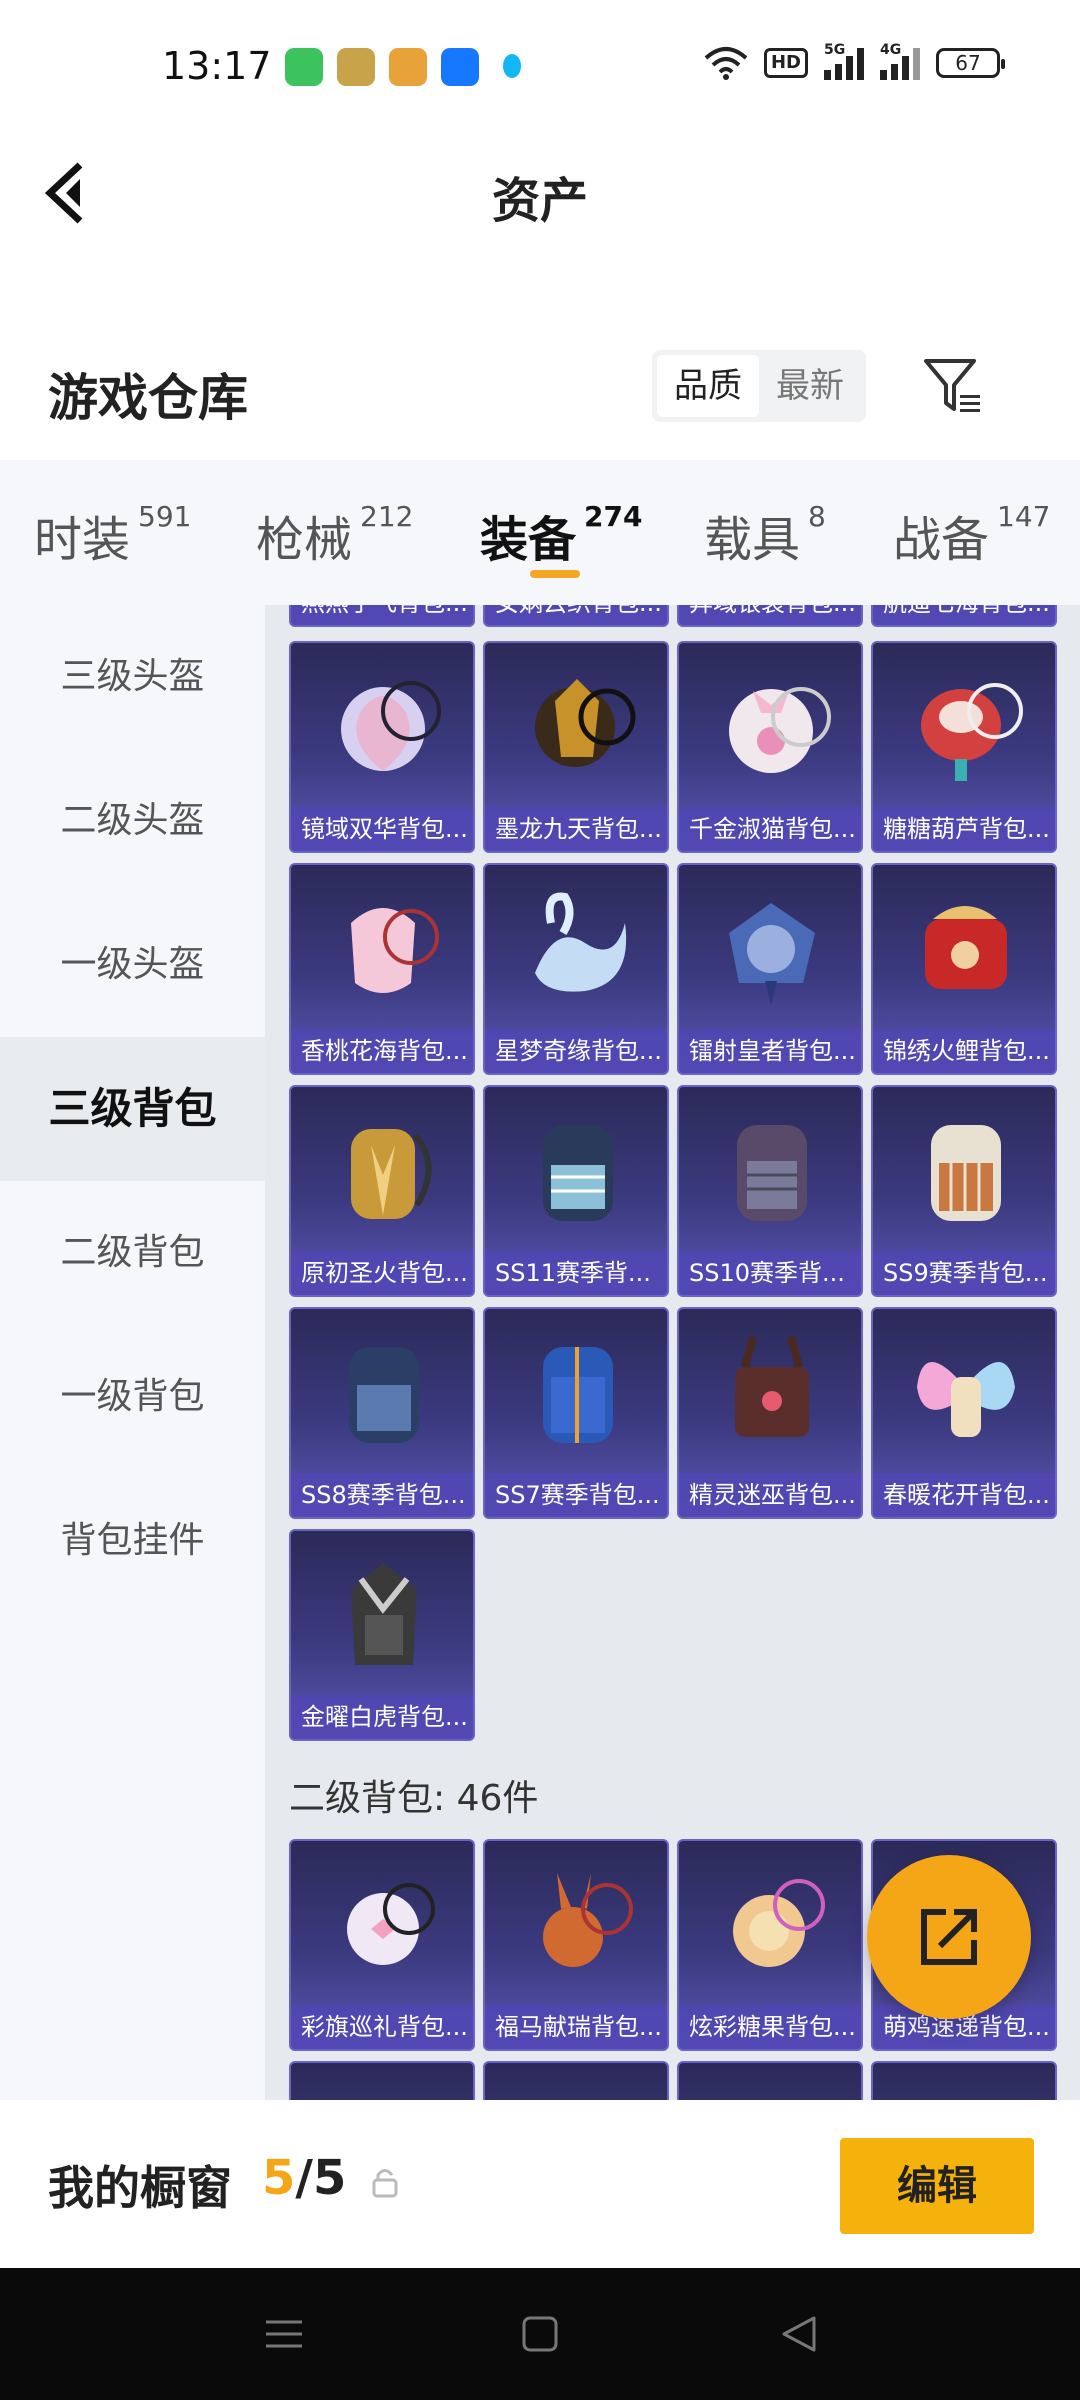 The width and height of the screenshot is (1080, 2400). I want to click on tab-vehicles: 载具 8, so click(765, 535).